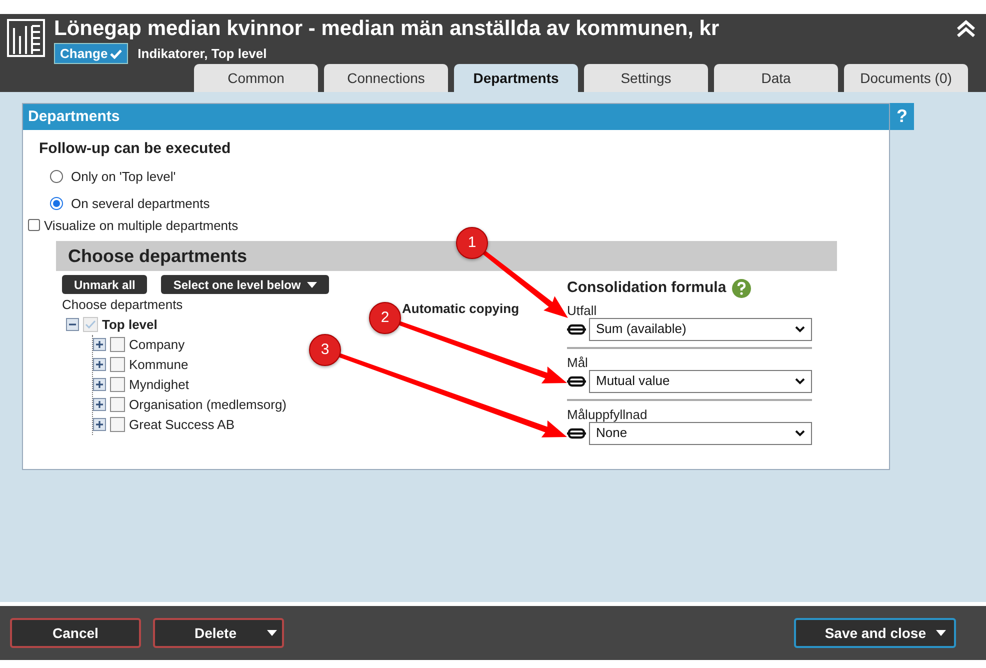  Describe the element at coordinates (181, 424) in the screenshot. I see `tree-item: Great Success AB` at that location.